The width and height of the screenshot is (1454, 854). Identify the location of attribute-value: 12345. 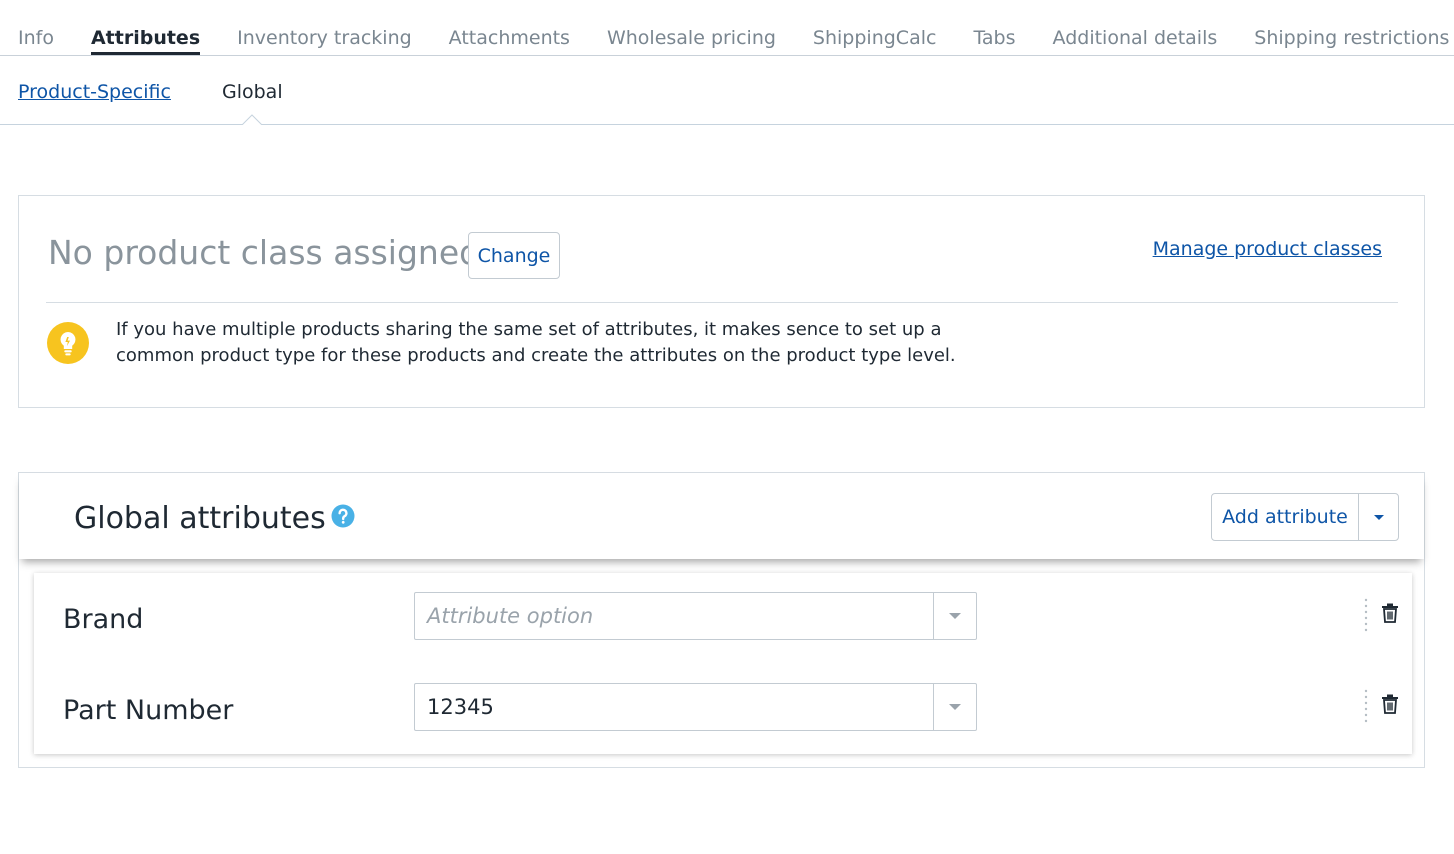
(674, 707).